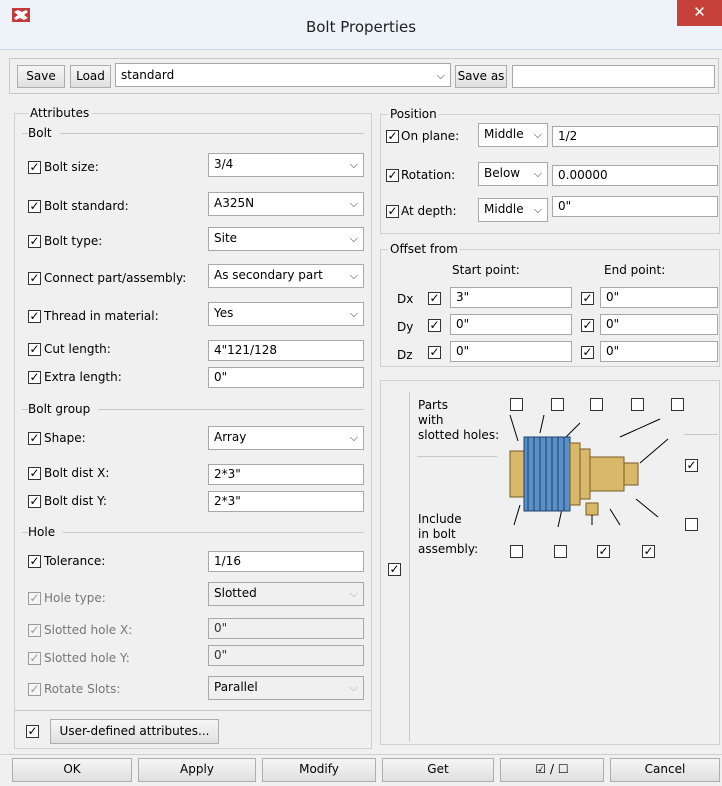 Image resolution: width=722 pixels, height=786 pixels. Describe the element at coordinates (234, 203) in the screenshot. I see `bolt-standard-value: A325N` at that location.